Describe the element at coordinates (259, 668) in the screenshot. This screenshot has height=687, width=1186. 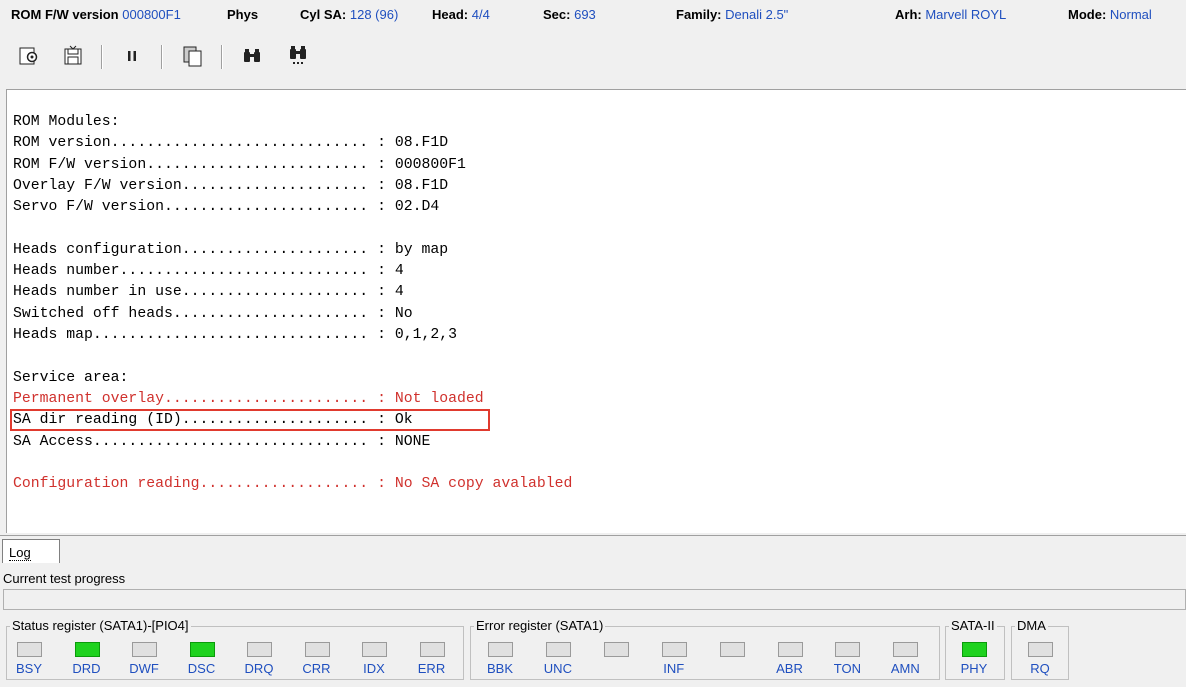
I see `led-label: DRQ` at that location.